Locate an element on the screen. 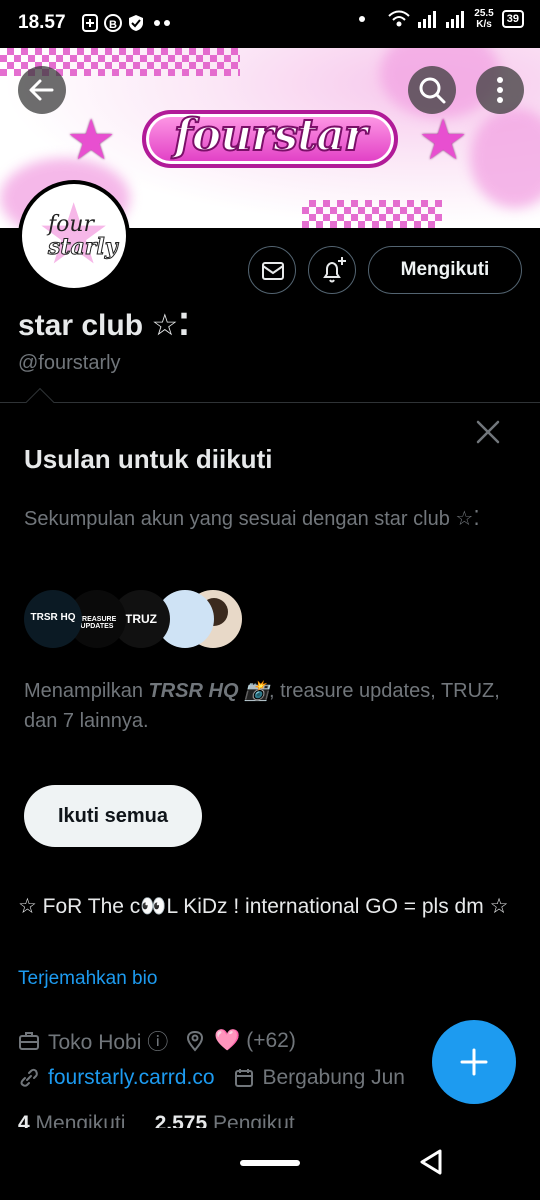 This screenshot has height=1200, width=540. envelope-icon is located at coordinates (273, 271).